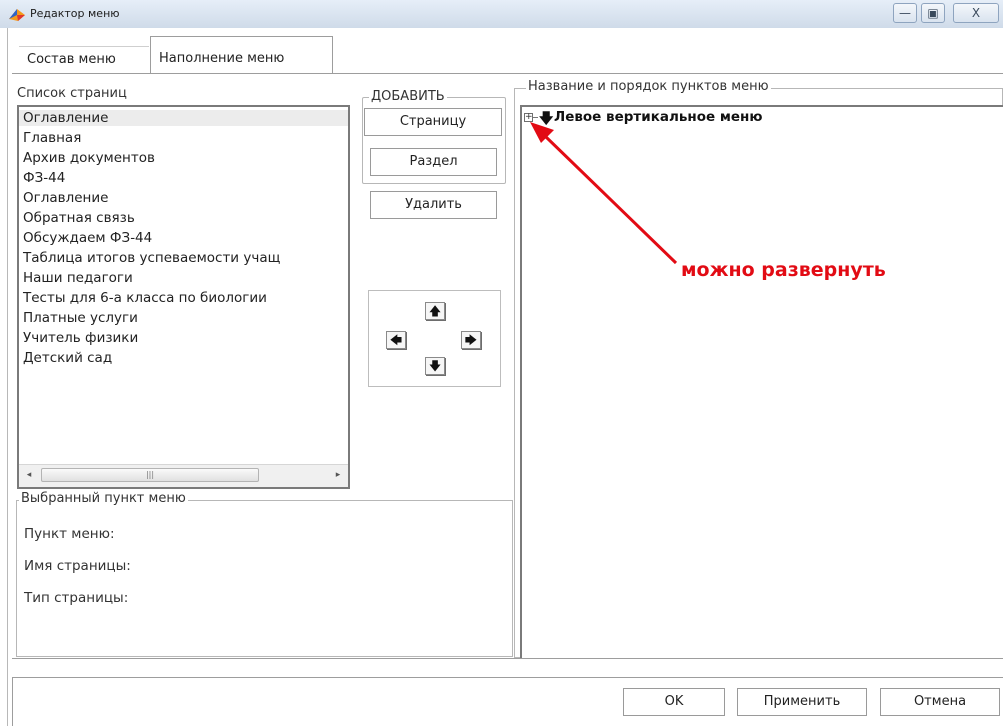 This screenshot has height=726, width=1003. I want to click on annotation-arrow, so click(604, 193).